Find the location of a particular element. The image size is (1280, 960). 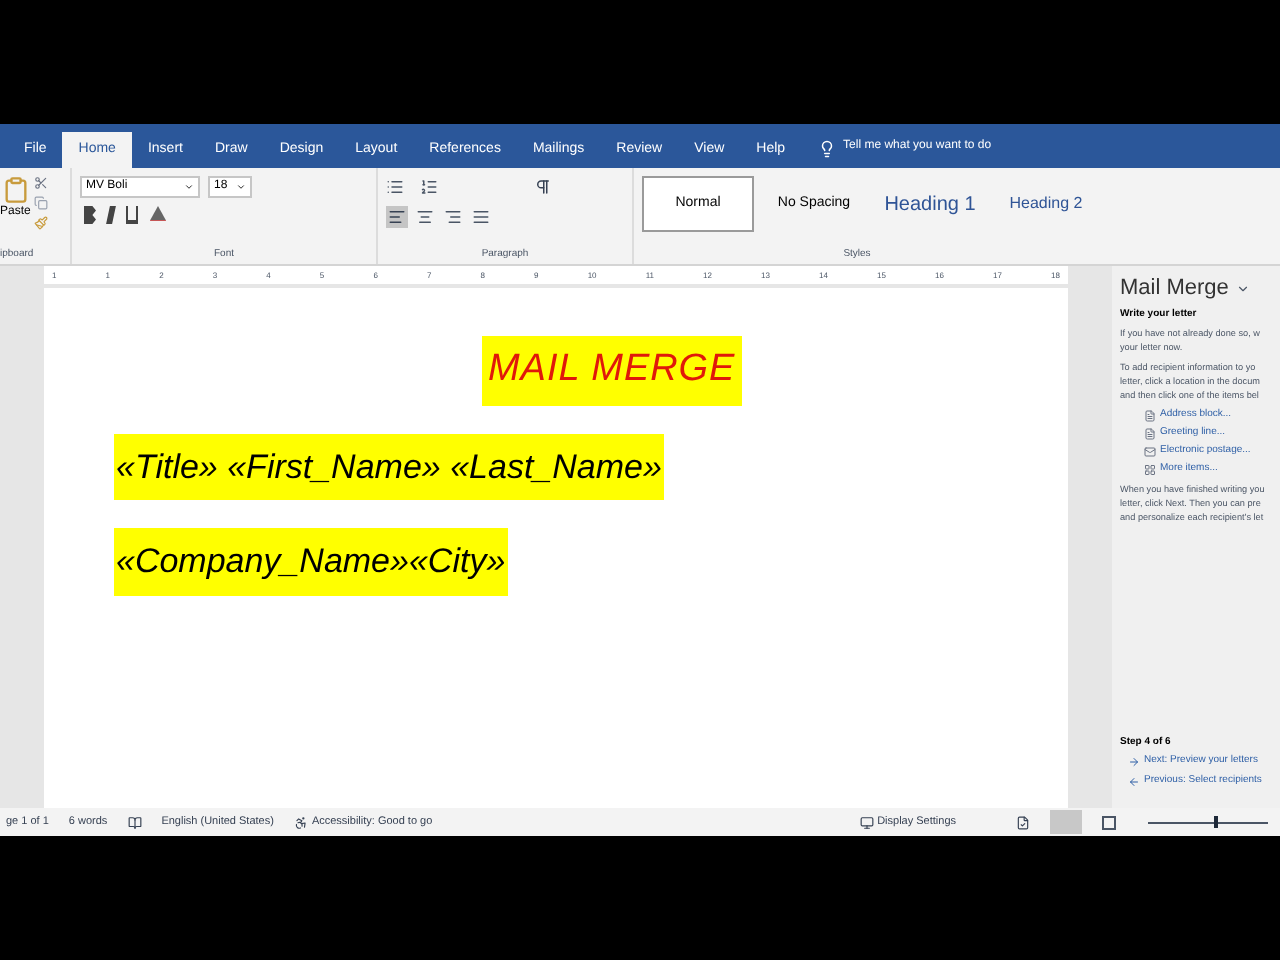

read-mode-icon is located at coordinates (1023, 822).